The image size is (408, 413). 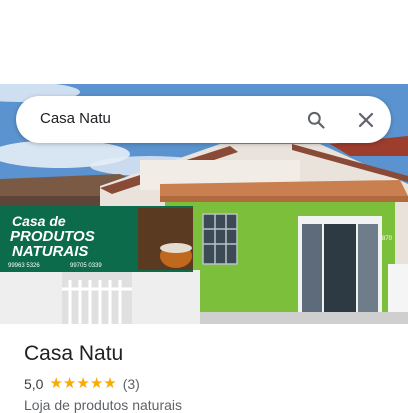 What do you see at coordinates (75, 118) in the screenshot?
I see `search-query-text: Casa Natu` at bounding box center [75, 118].